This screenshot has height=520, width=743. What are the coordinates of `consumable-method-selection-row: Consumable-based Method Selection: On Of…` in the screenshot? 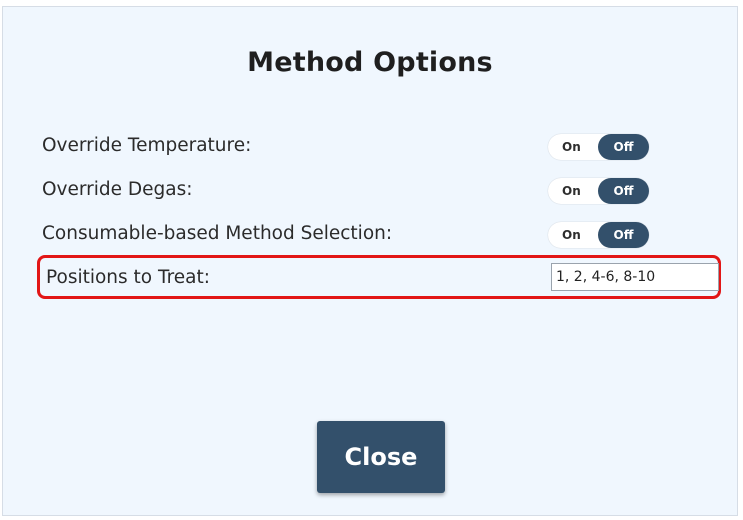 It's located at (370, 235).